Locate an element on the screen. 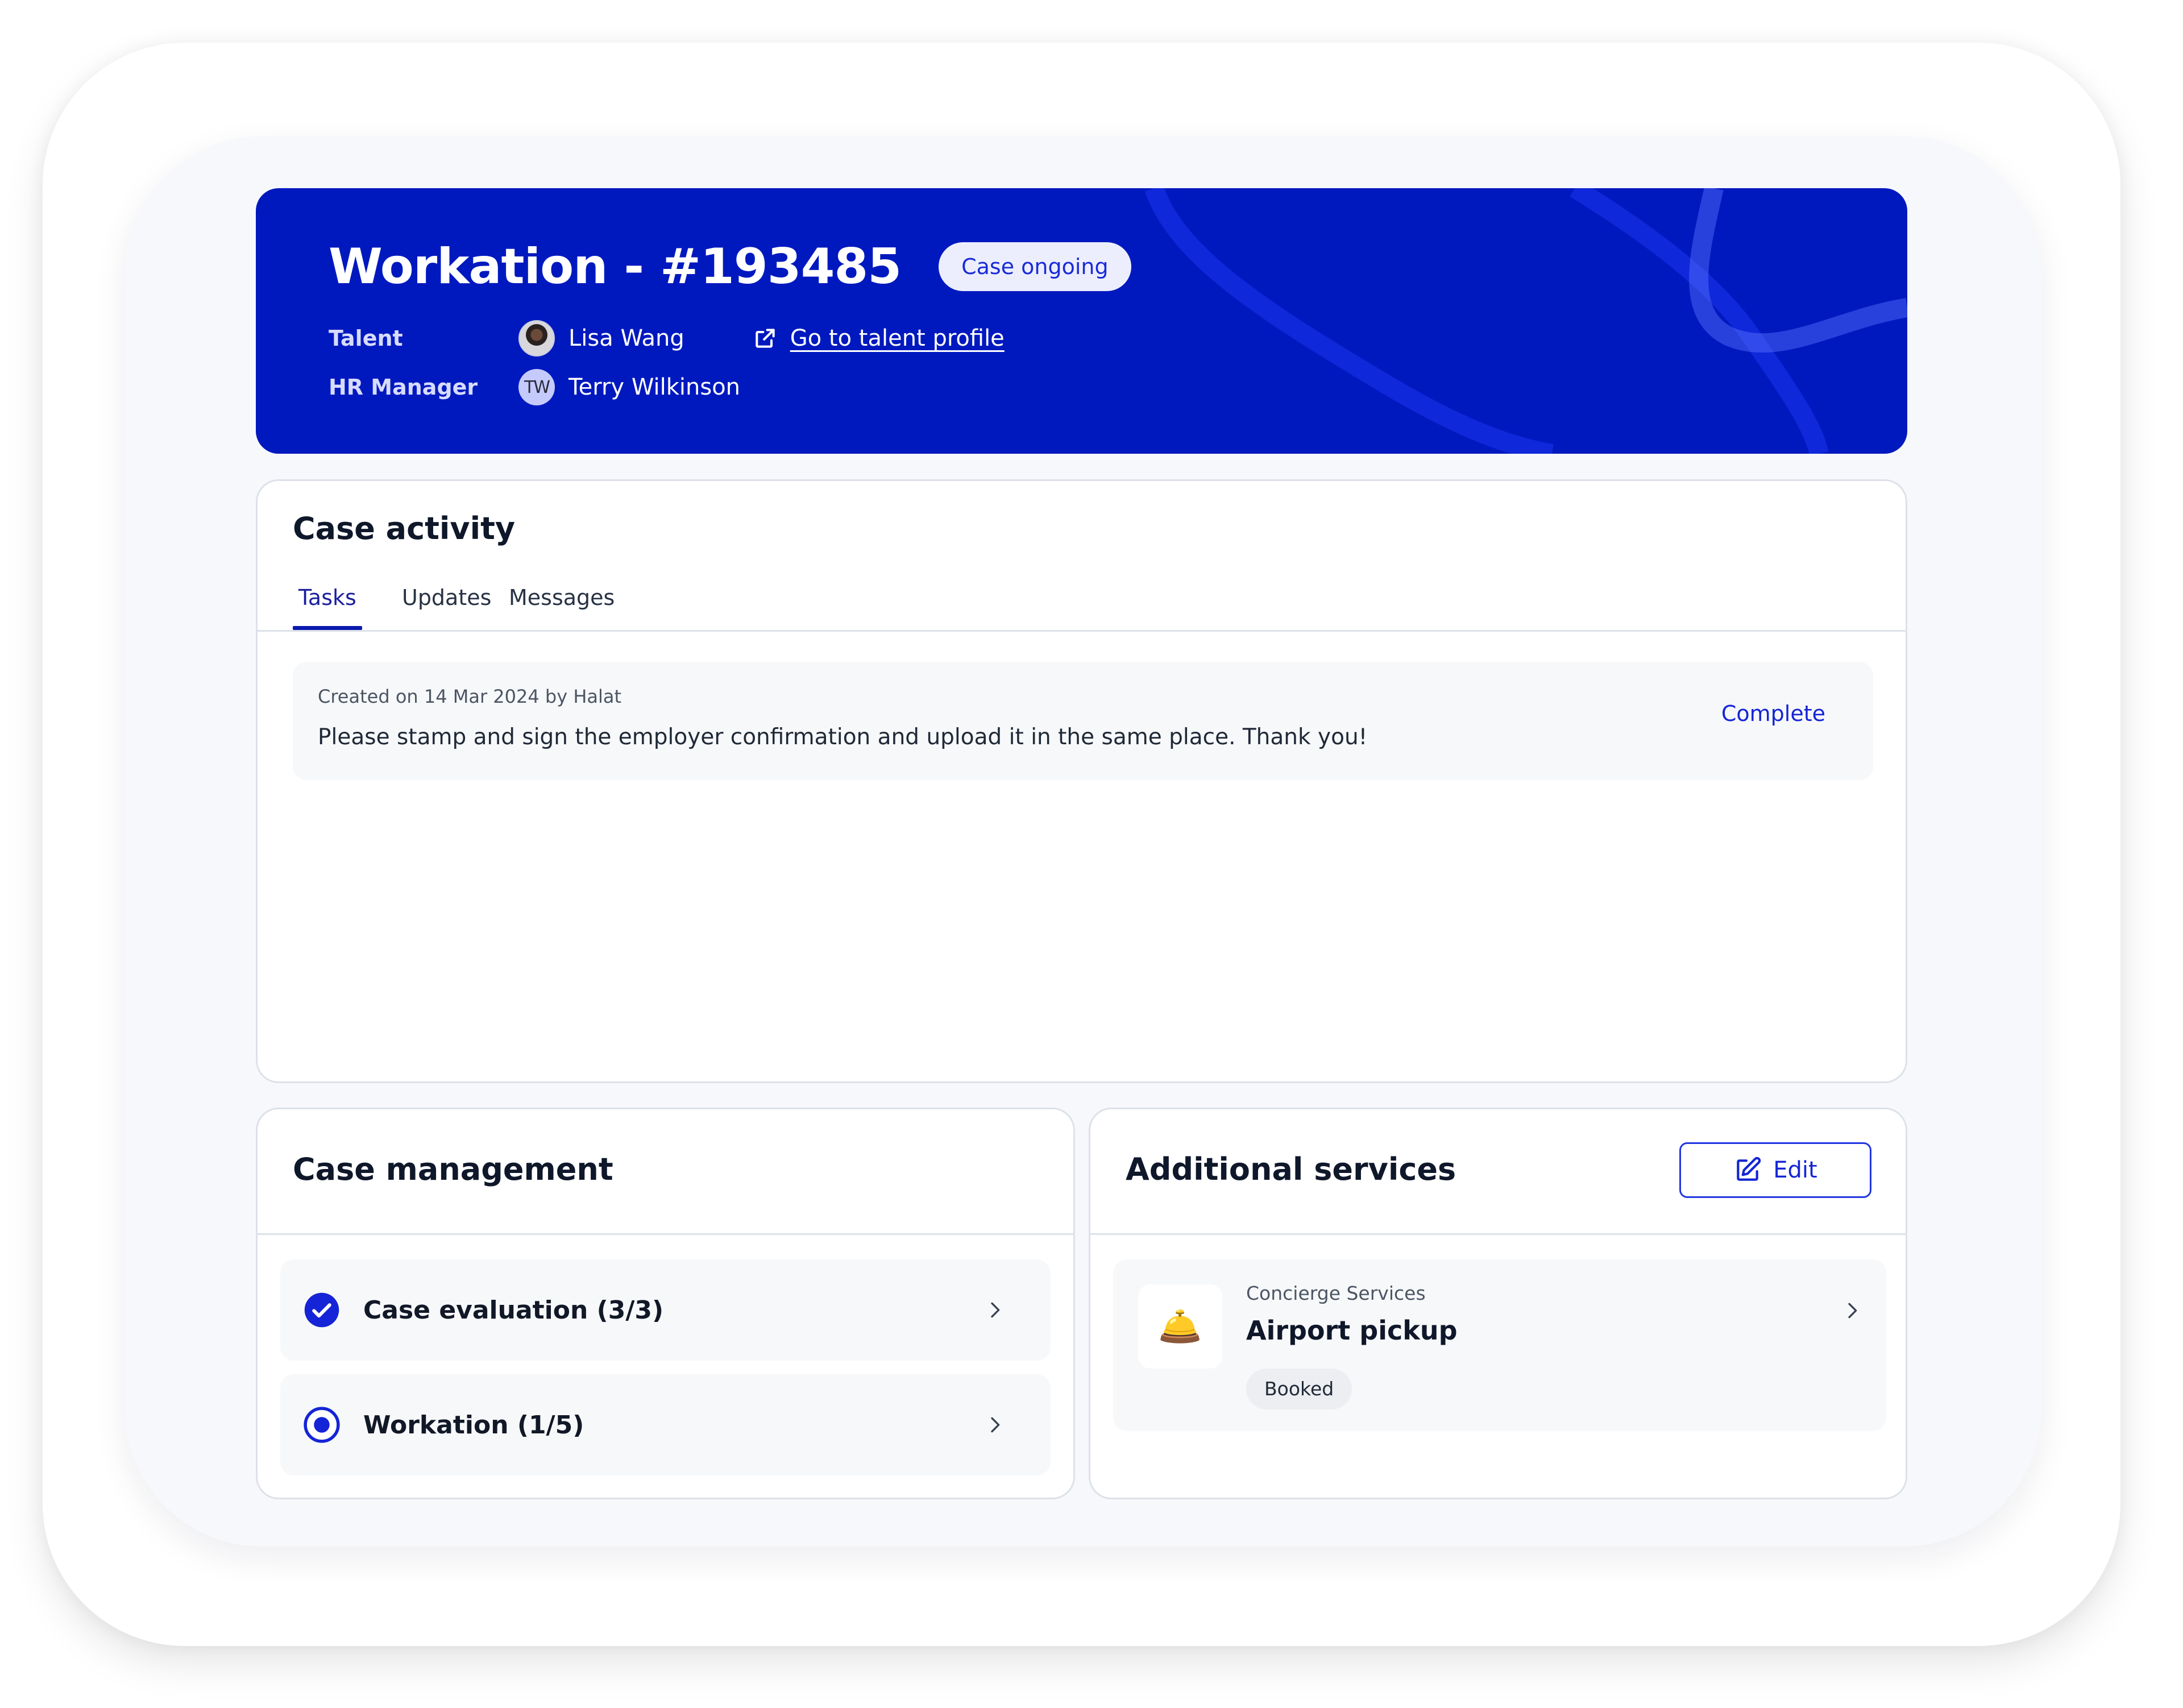 The image size is (2183, 1708). case-management-header: Case management is located at coordinates (665, 1172).